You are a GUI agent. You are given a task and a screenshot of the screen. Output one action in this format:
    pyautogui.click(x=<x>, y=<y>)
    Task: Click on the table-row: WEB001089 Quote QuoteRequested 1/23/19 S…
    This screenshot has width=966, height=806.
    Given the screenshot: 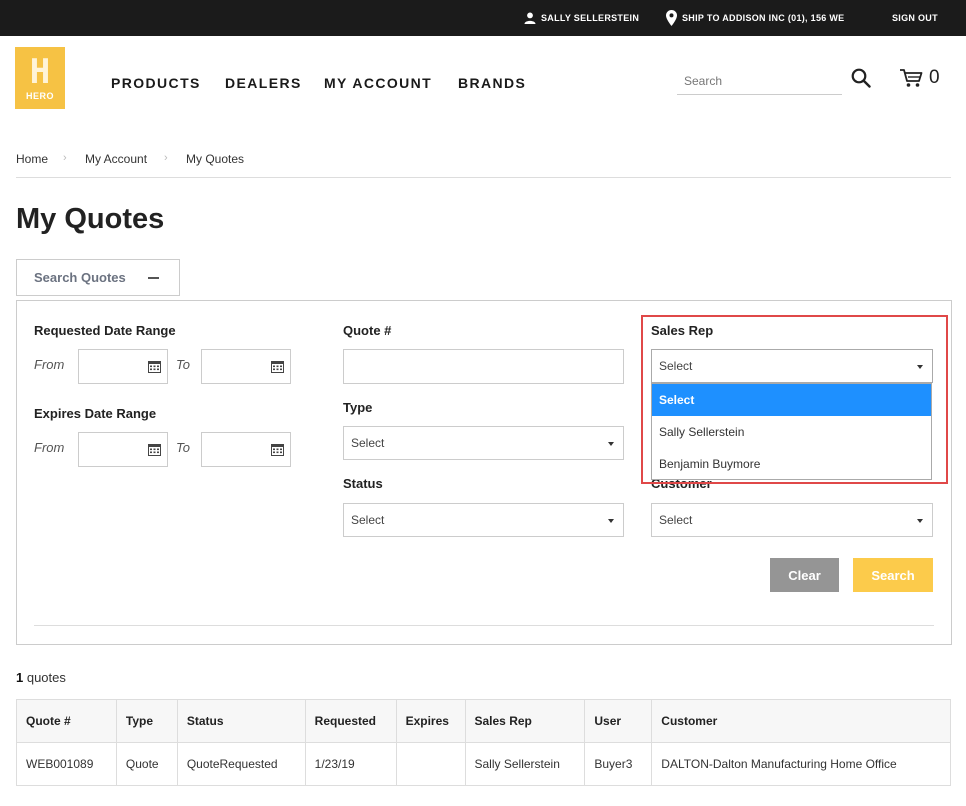 What is the action you would take?
    pyautogui.click(x=483, y=764)
    